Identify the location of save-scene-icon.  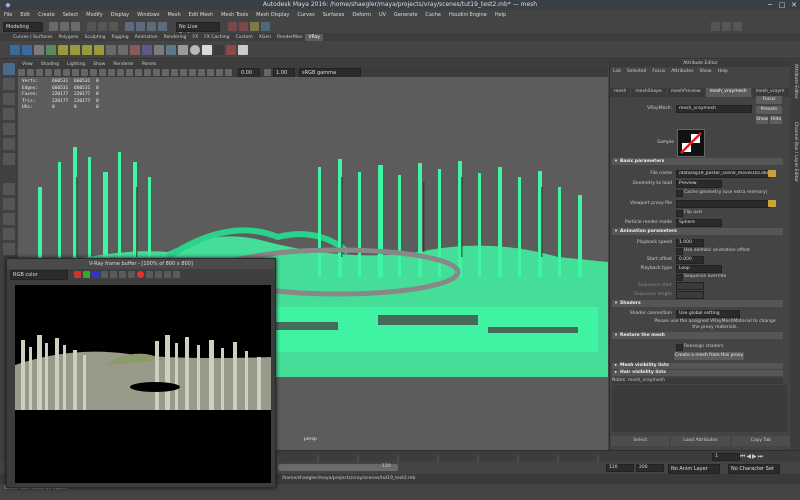
(75, 26).